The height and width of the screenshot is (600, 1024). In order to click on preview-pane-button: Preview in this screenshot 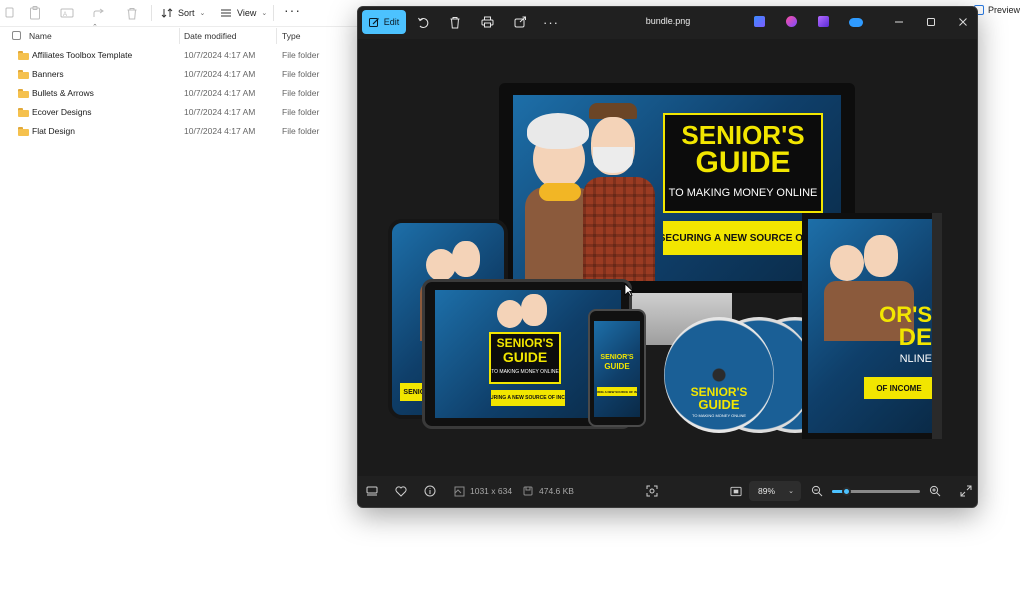, I will do `click(997, 10)`.